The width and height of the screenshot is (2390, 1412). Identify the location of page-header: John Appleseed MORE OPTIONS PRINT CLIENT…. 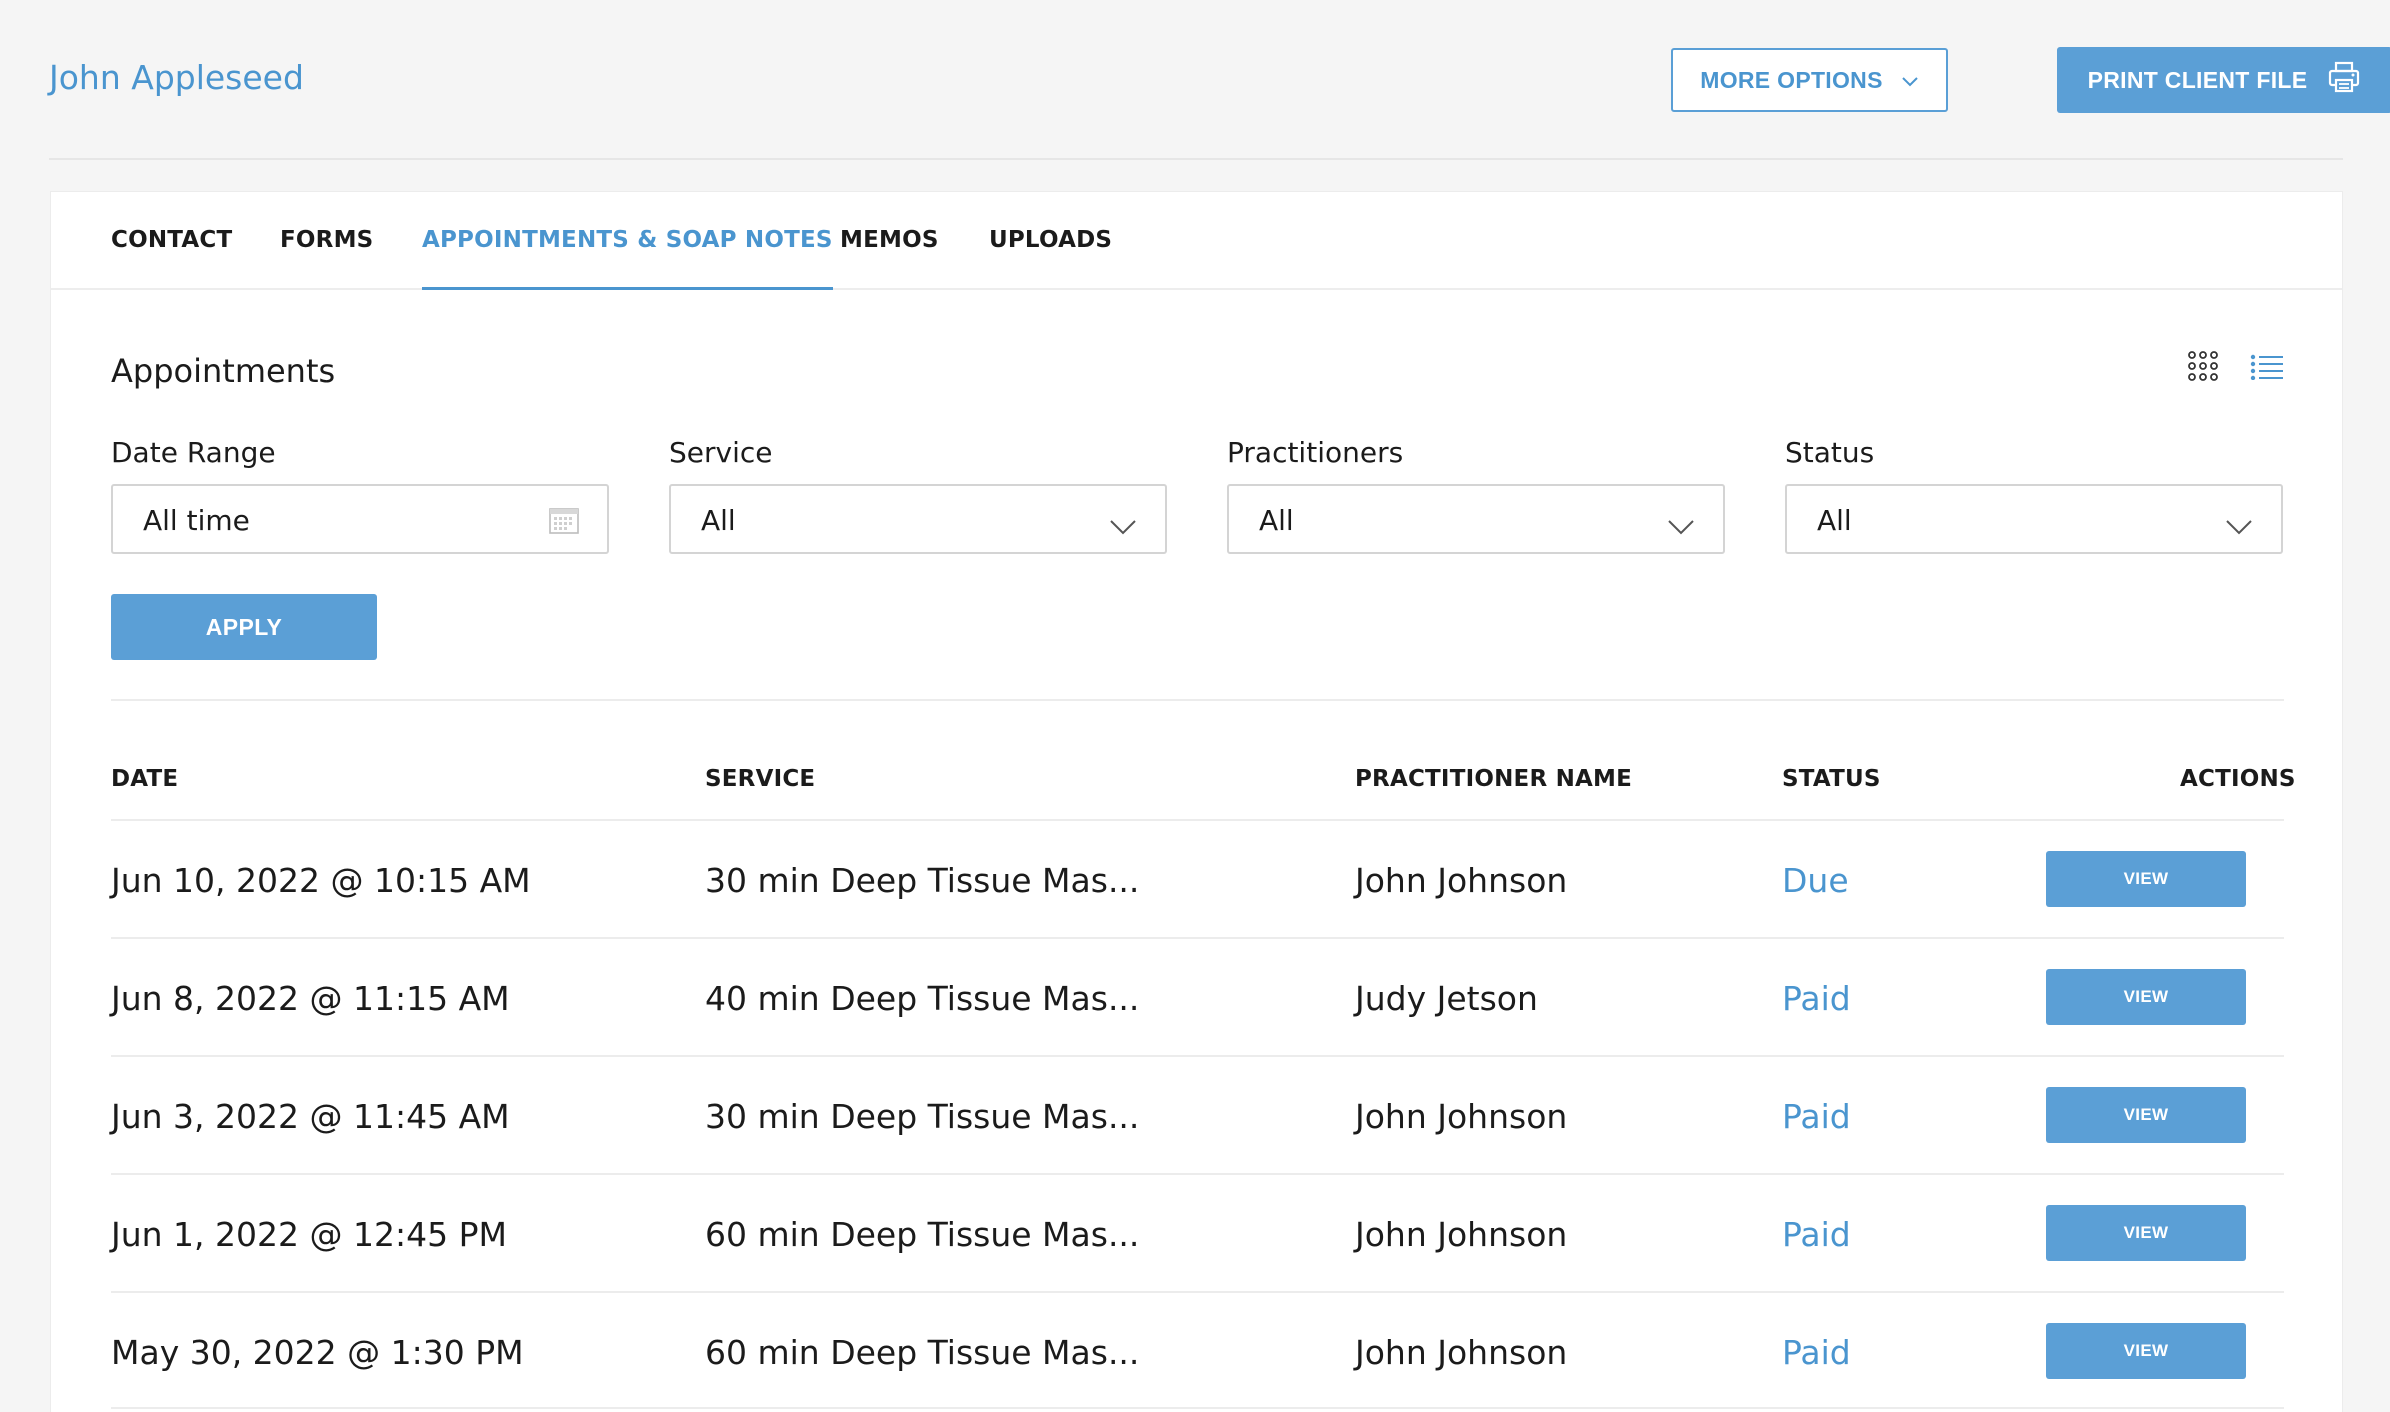
(1219, 80).